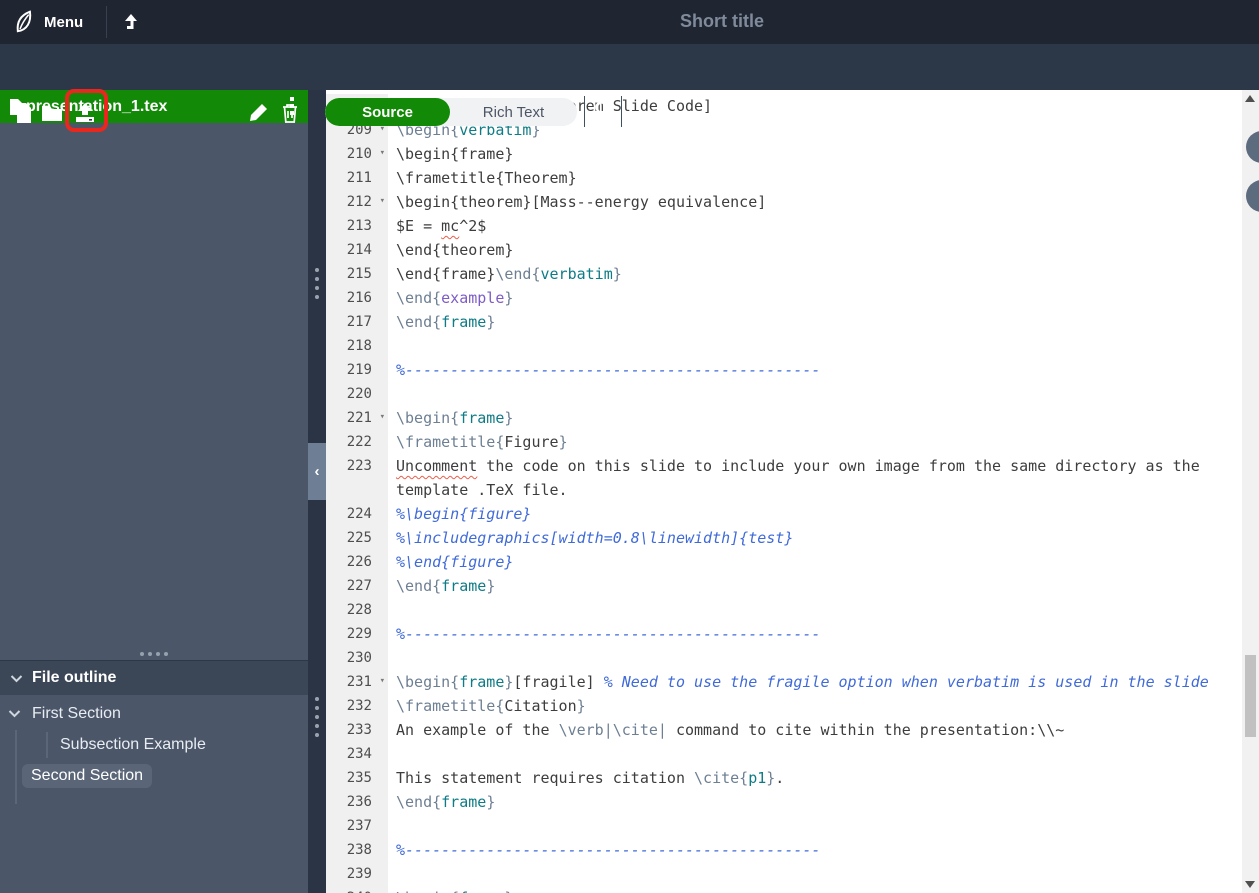 The height and width of the screenshot is (893, 1259). Describe the element at coordinates (792, 226) in the screenshot. I see `code-line: 213 $E = mc^2$` at that location.